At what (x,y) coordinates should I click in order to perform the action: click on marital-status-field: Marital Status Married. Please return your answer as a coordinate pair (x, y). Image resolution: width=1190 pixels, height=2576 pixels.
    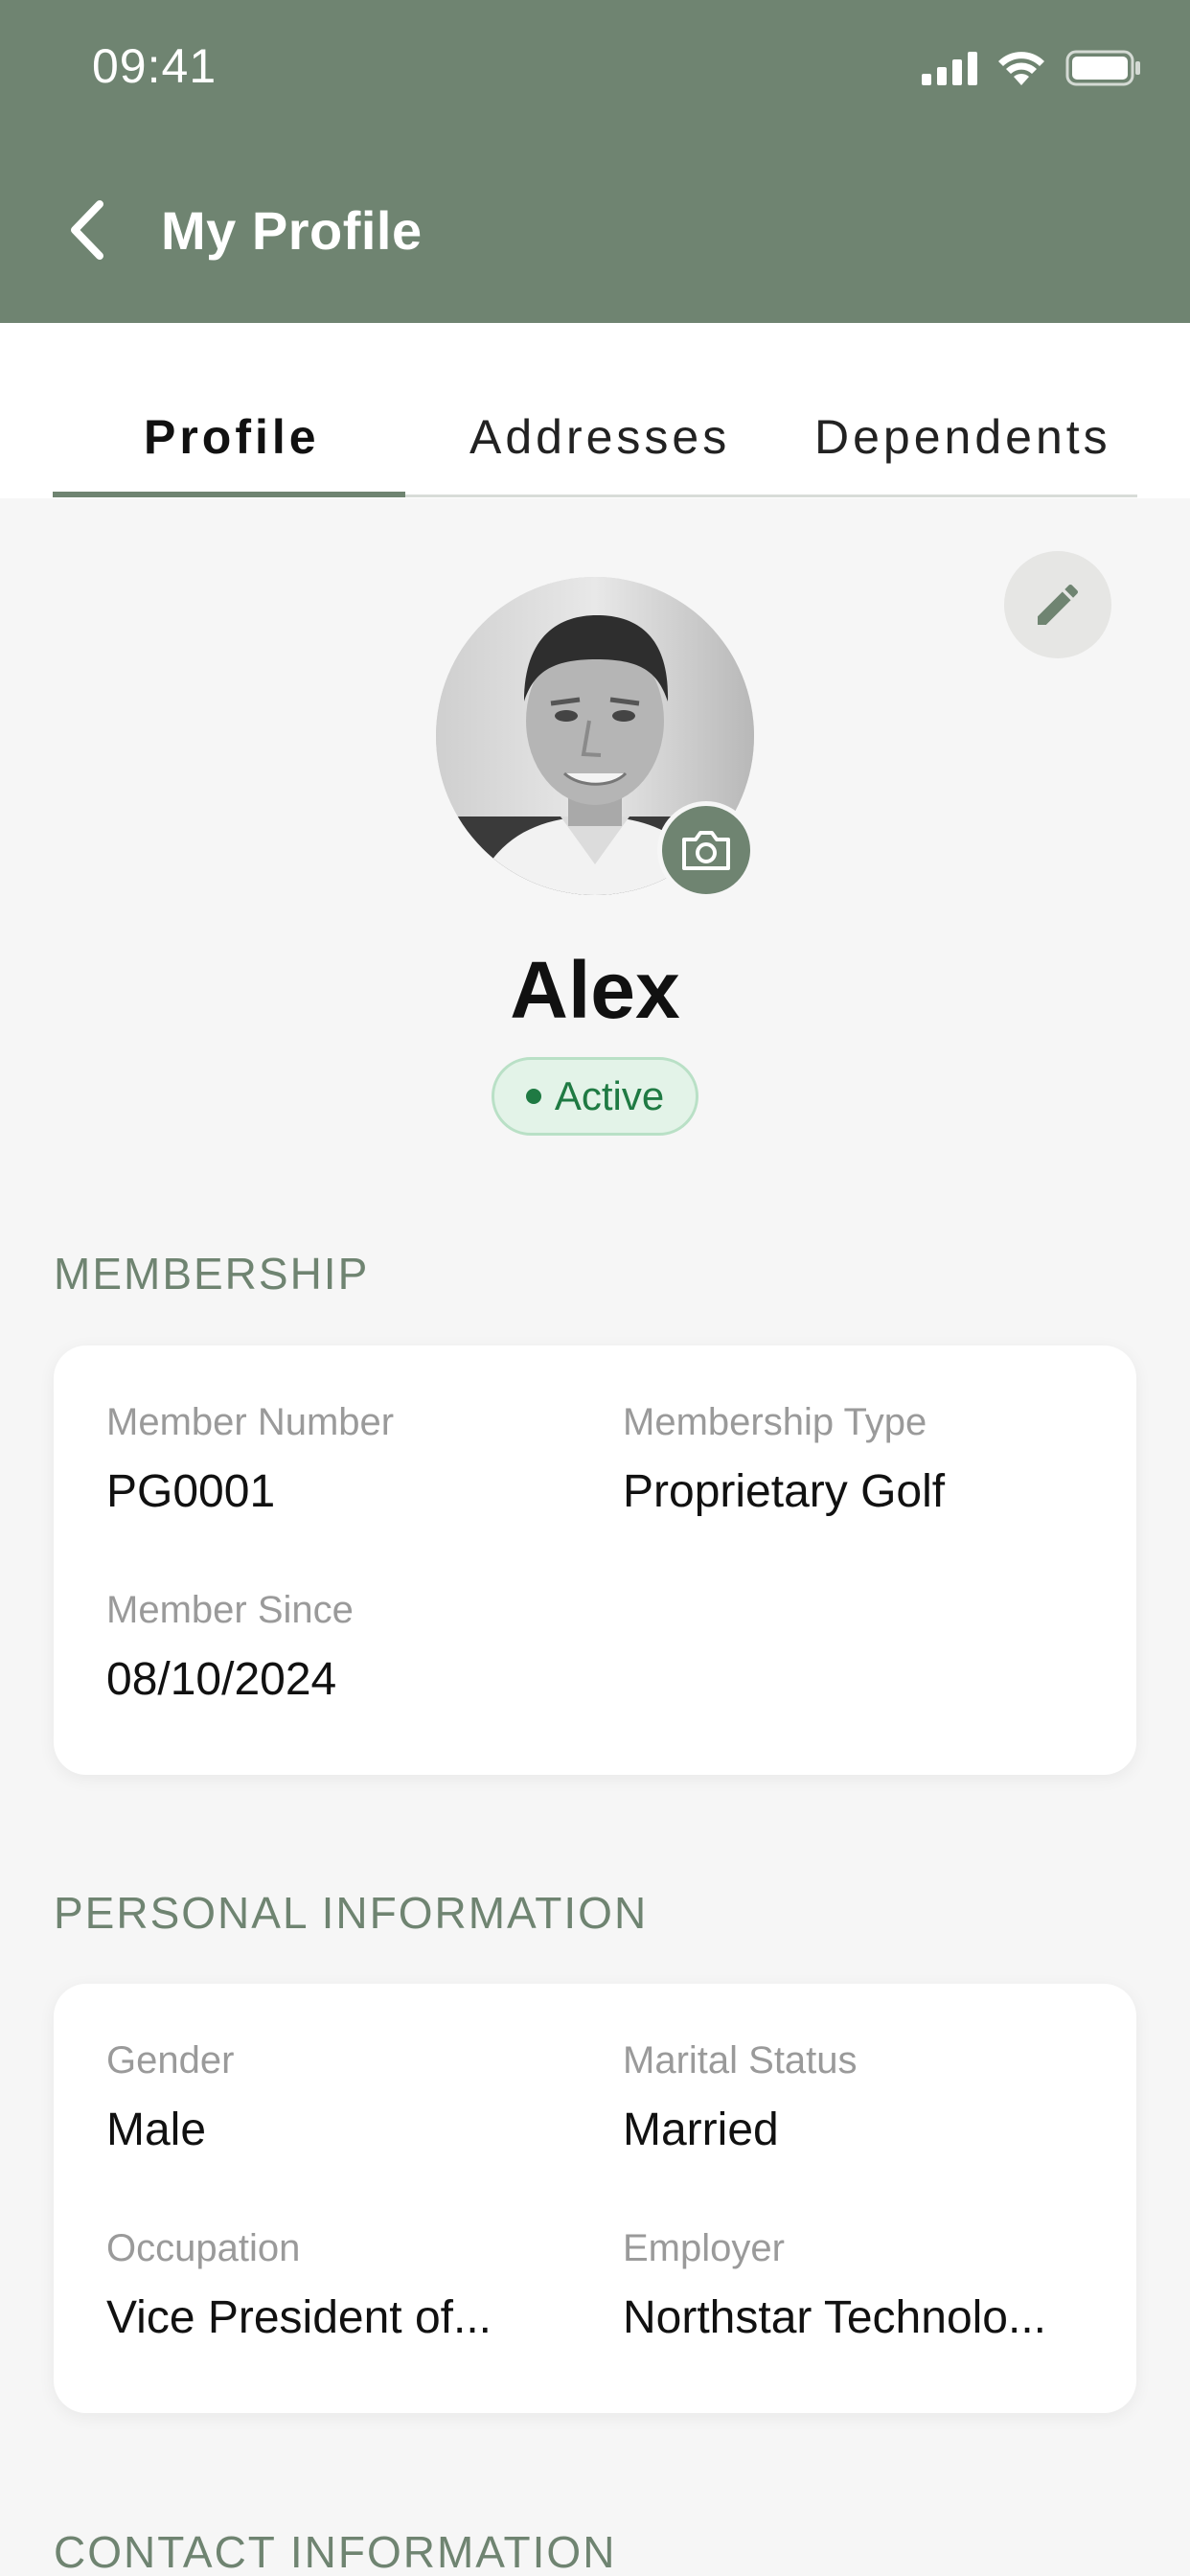
    Looking at the image, I should click on (741, 2097).